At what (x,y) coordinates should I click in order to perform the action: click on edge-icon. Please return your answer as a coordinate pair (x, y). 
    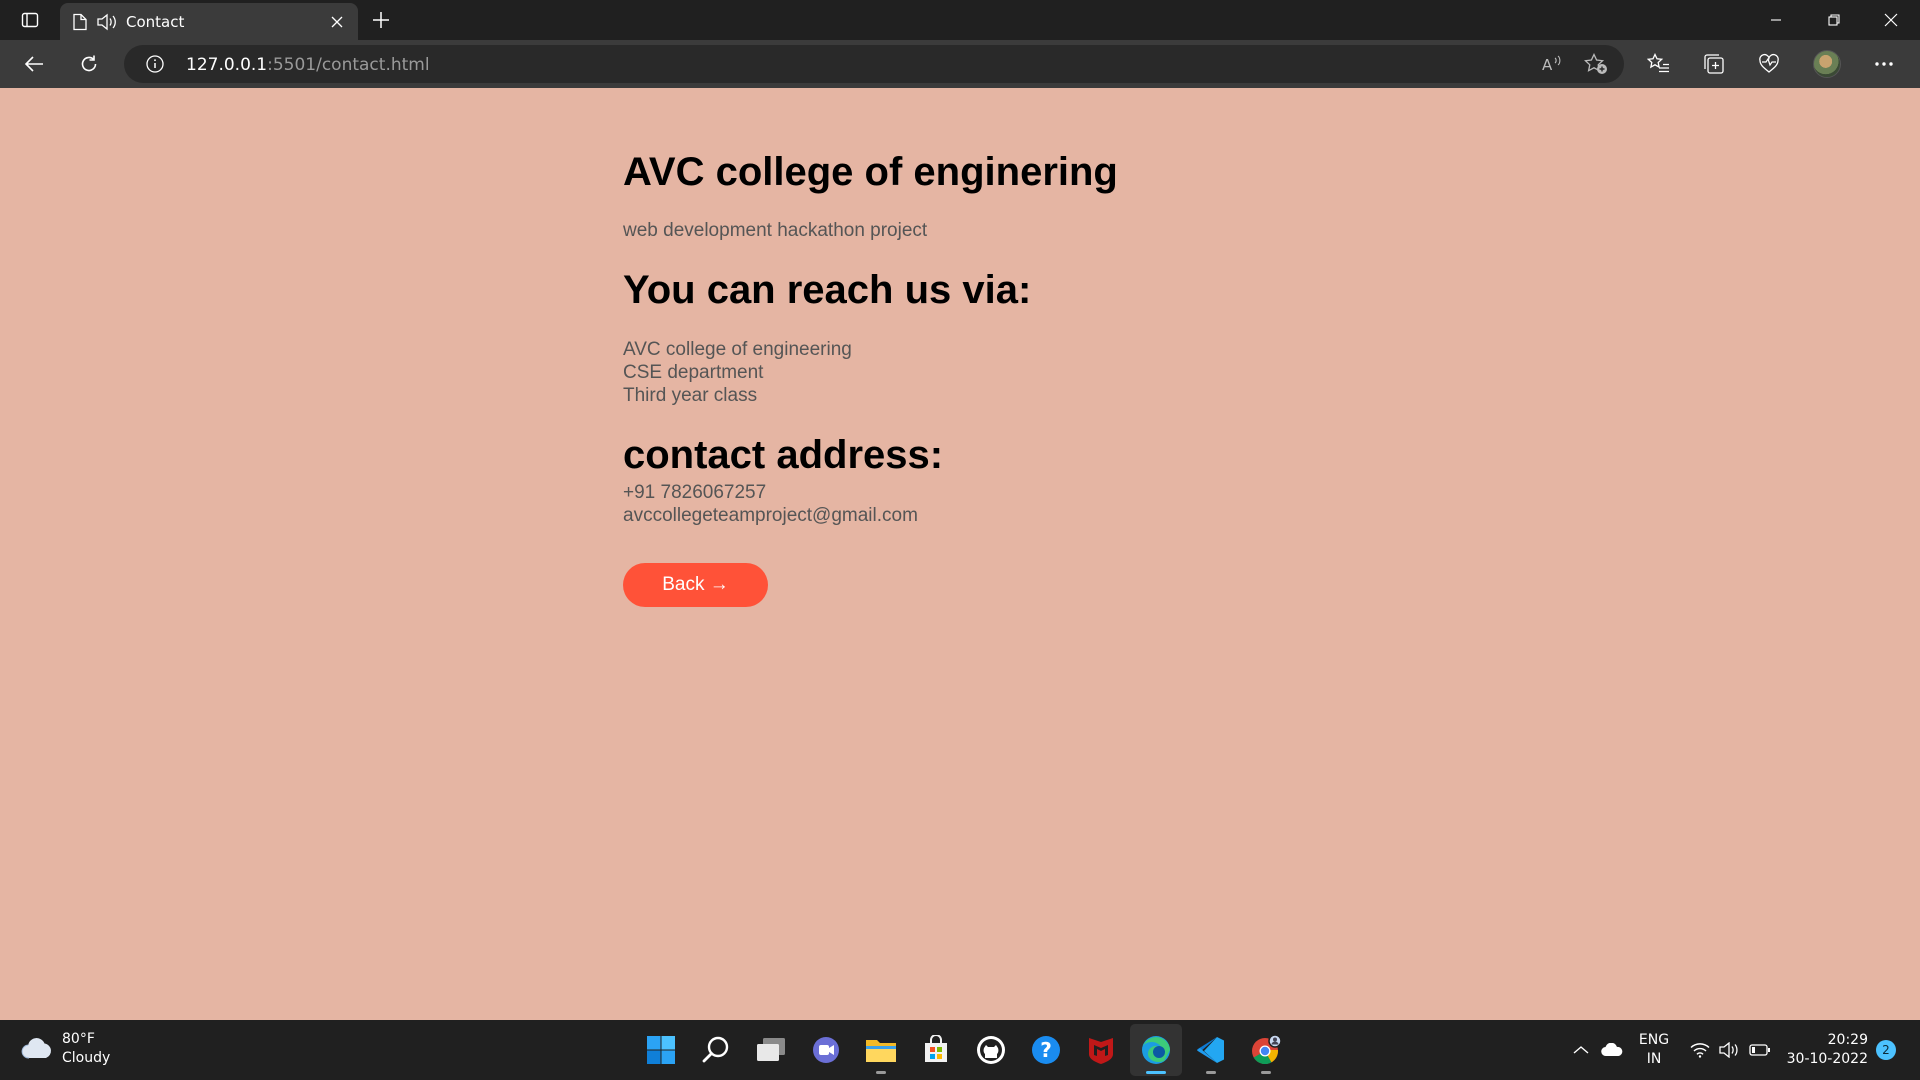
    Looking at the image, I should click on (1156, 1050).